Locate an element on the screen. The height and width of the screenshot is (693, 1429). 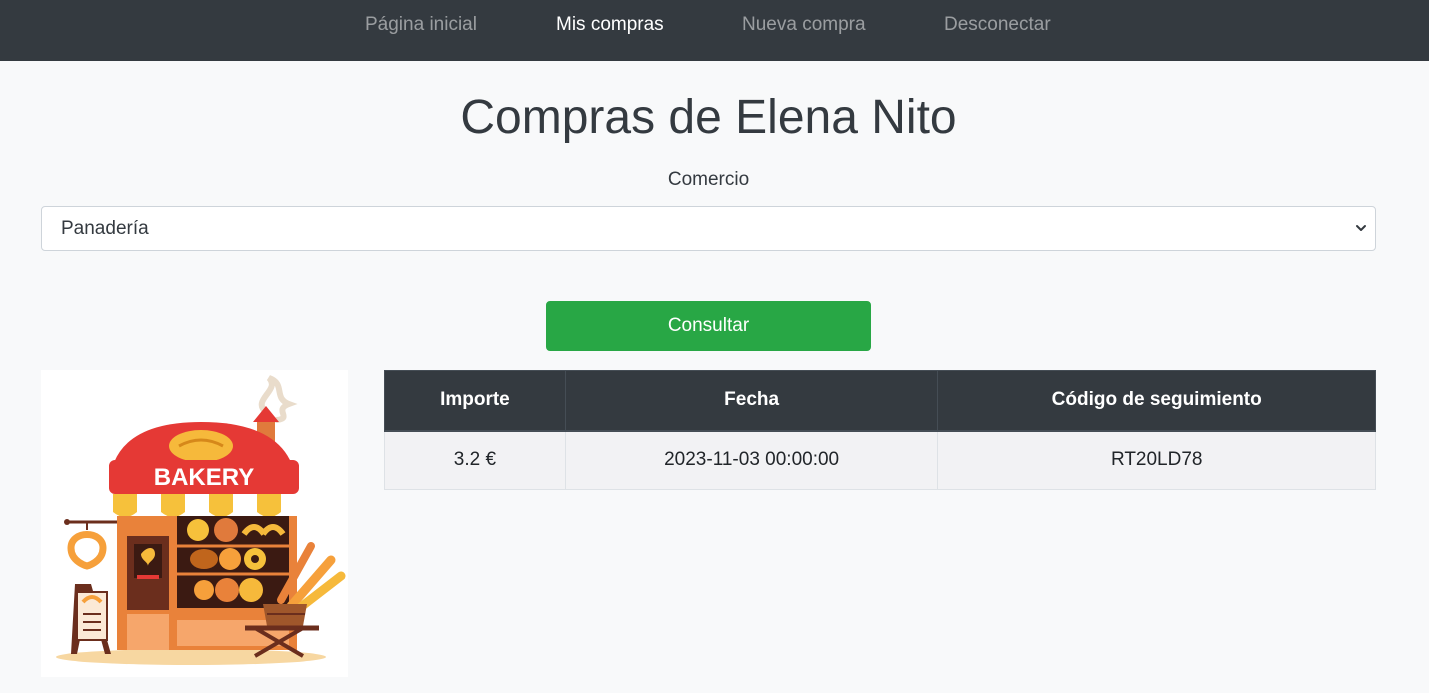
nav-link-my-purchases: Mis compras is located at coordinates (610, 25).